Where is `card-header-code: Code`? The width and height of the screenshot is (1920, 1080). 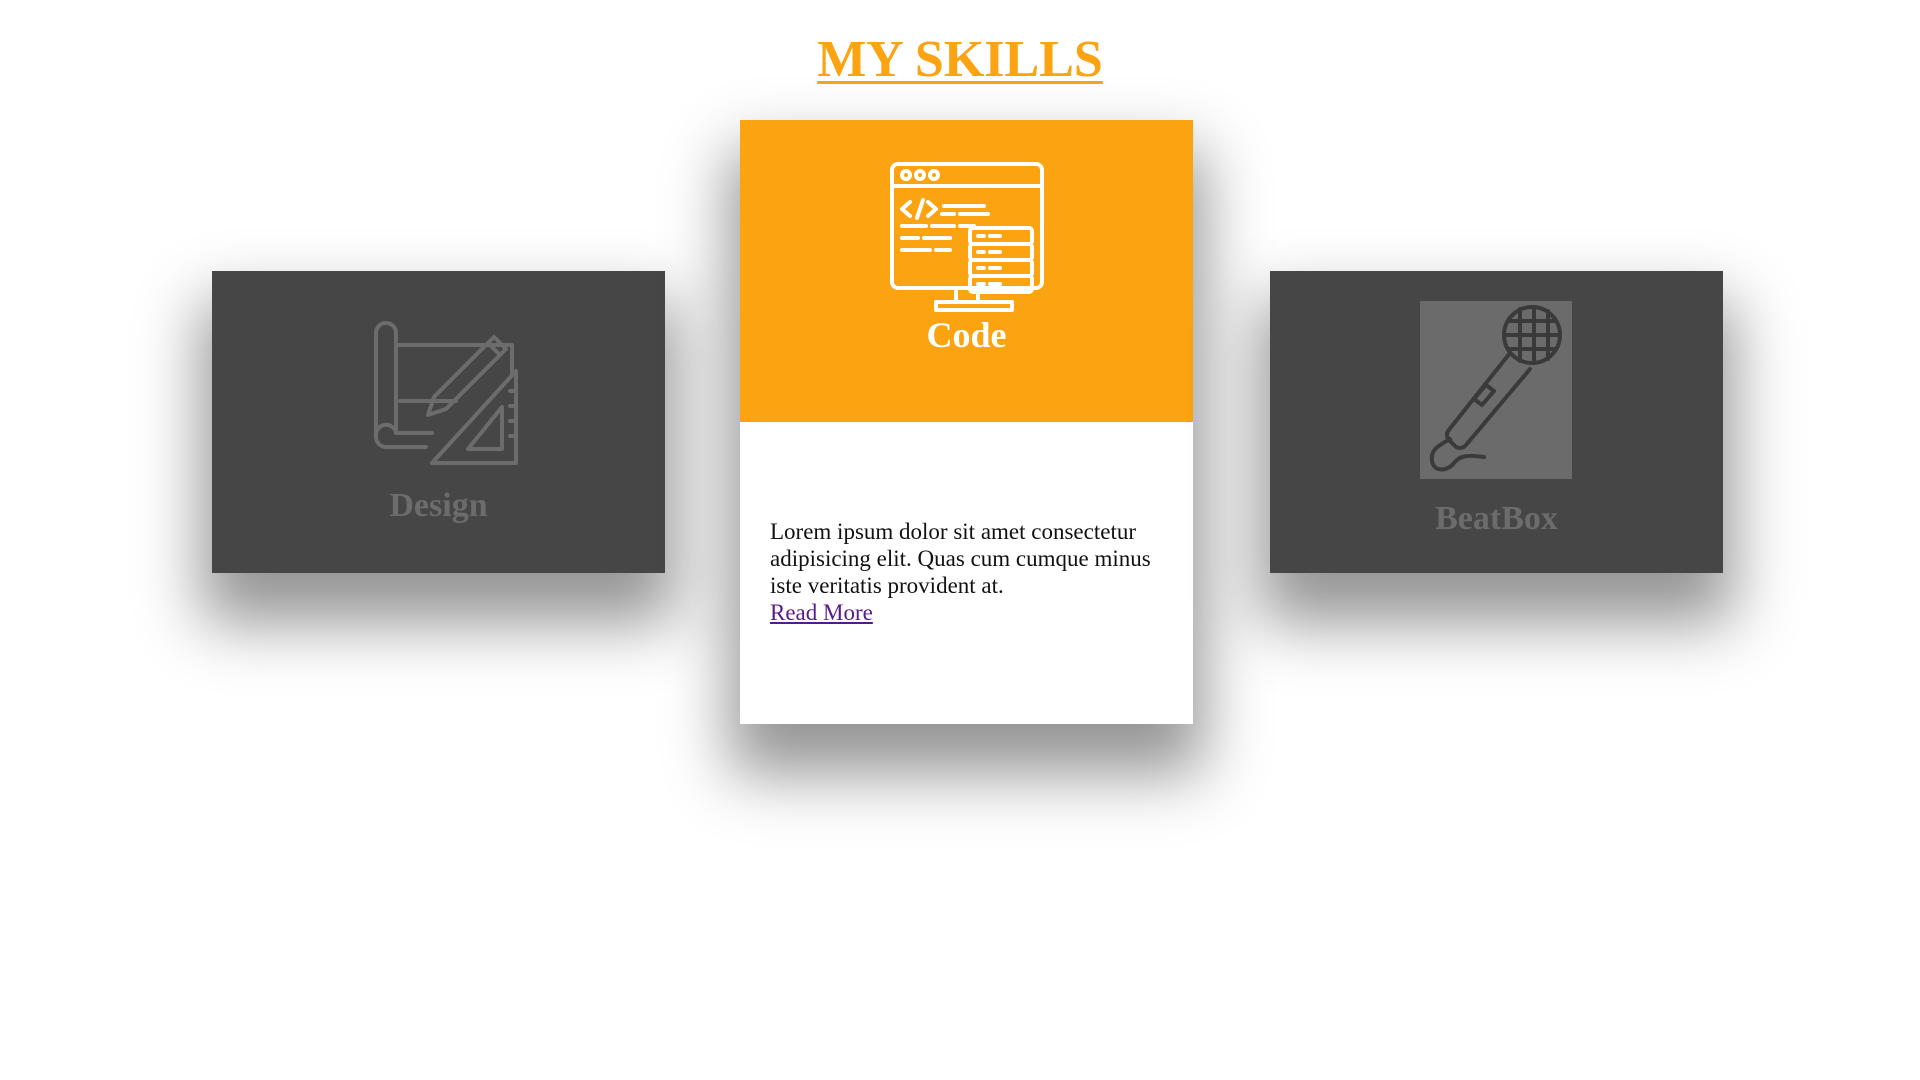 card-header-code: Code is located at coordinates (966, 271).